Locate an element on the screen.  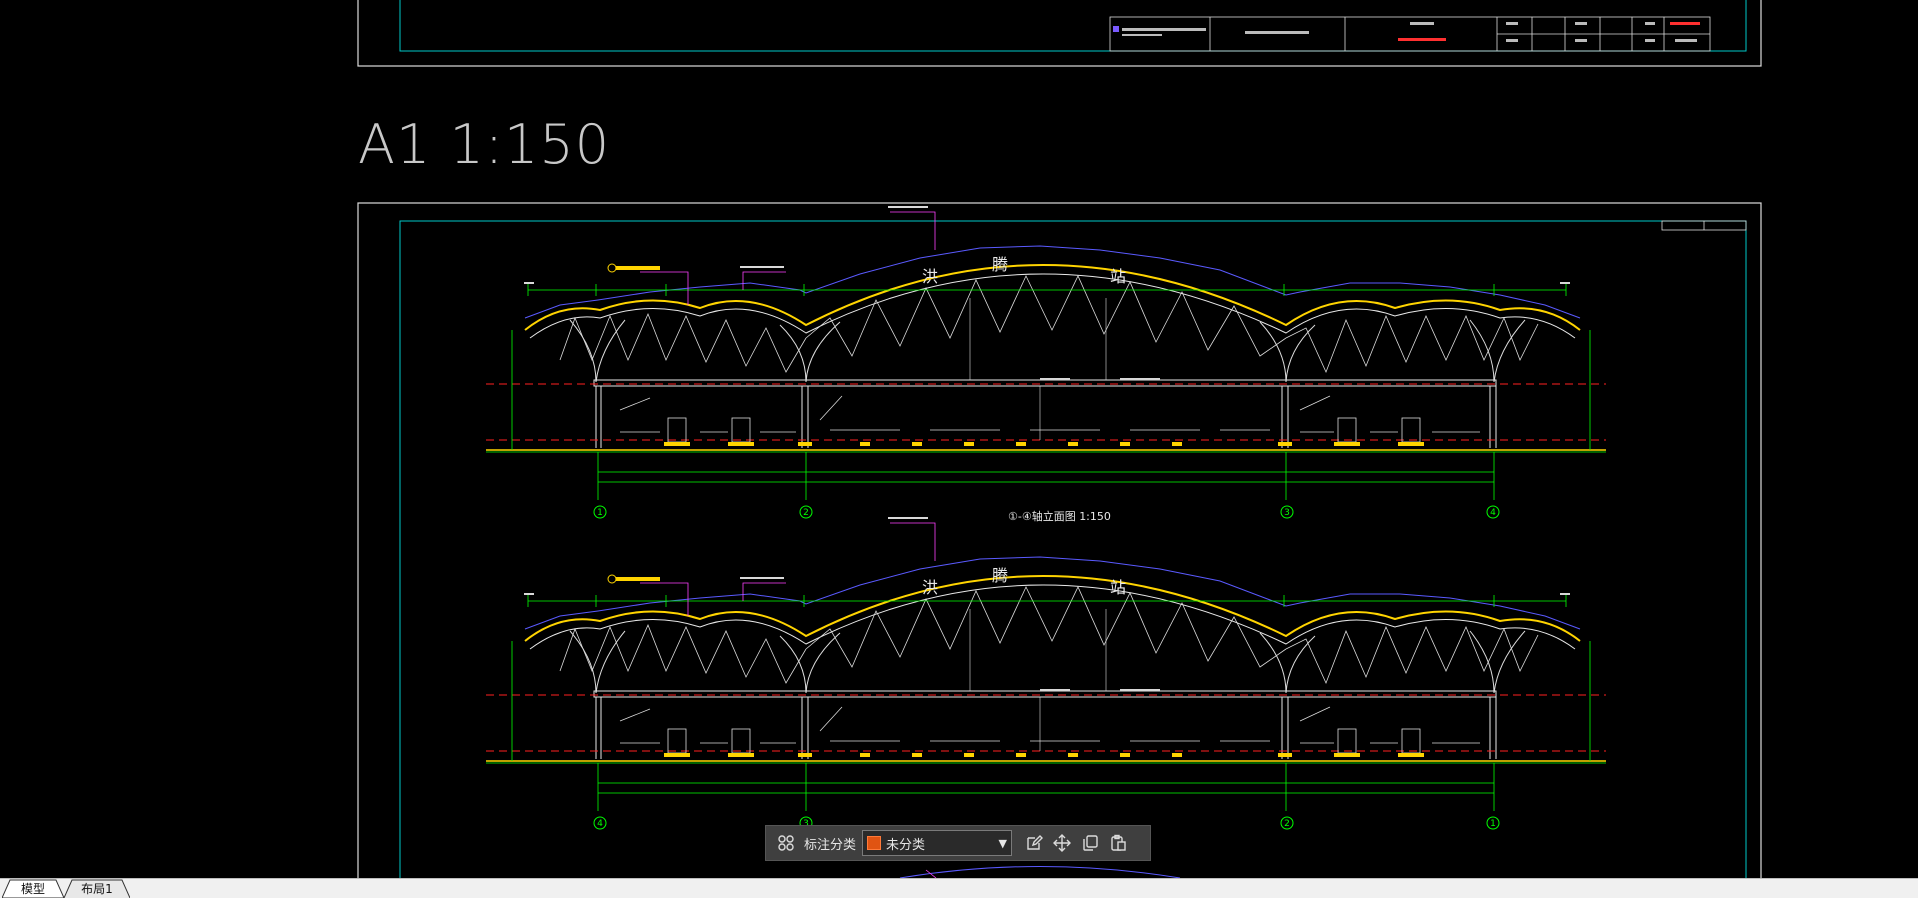
station-char-2b: 腾 is located at coordinates (1000, 575).